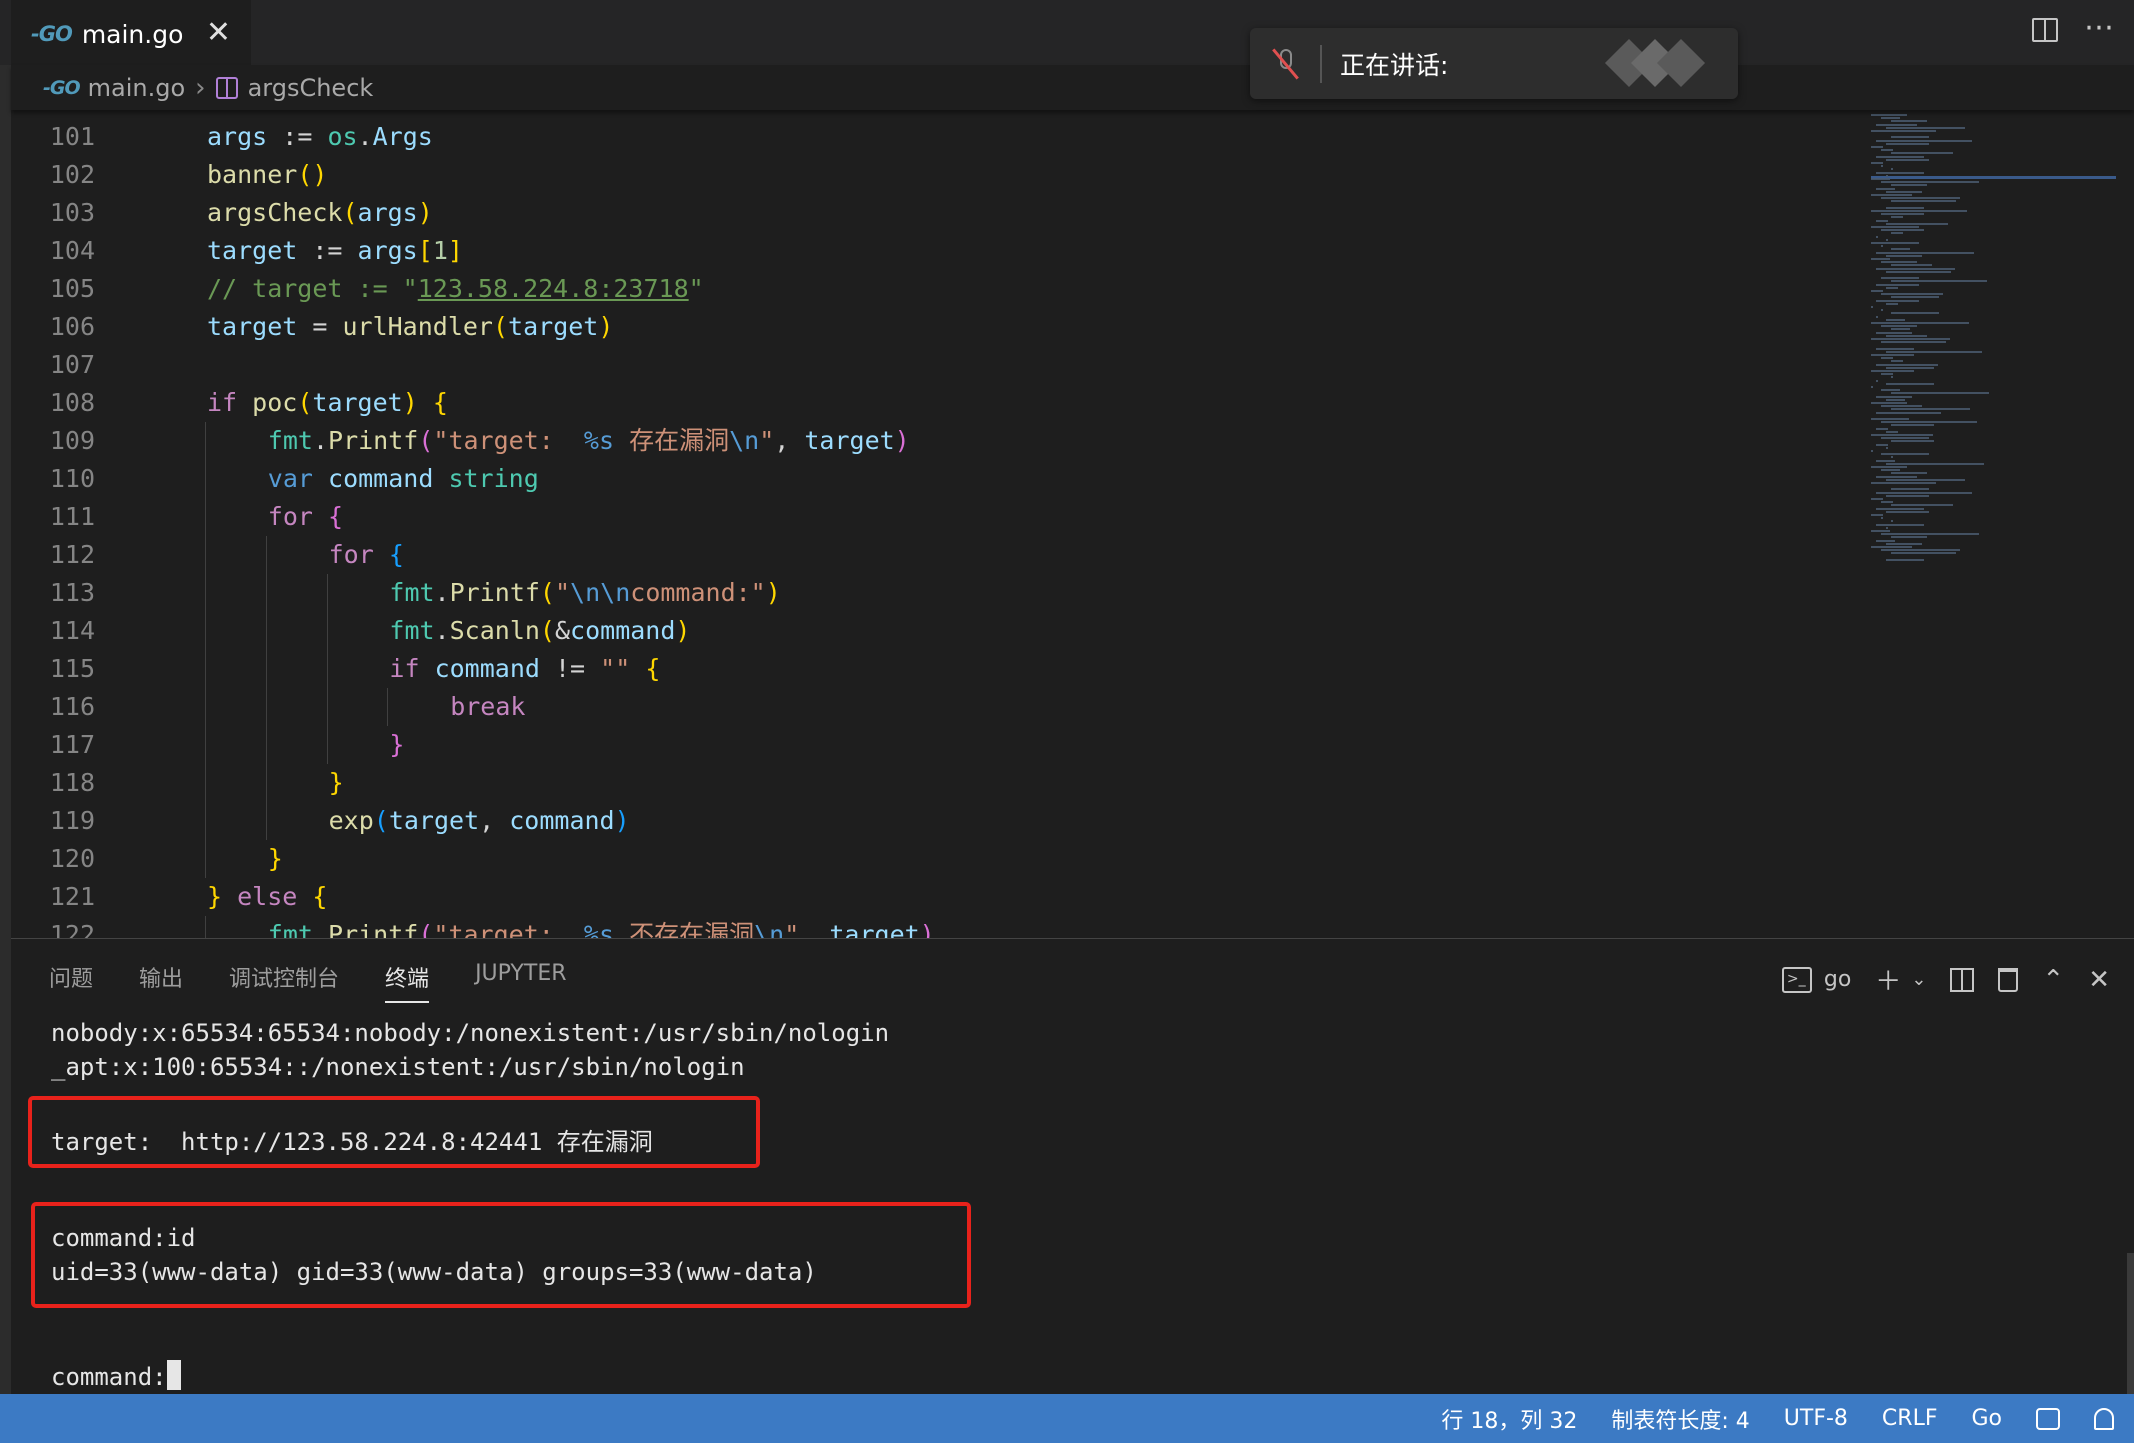  Describe the element at coordinates (1986, 1418) in the screenshot. I see `language-mode: Go` at that location.